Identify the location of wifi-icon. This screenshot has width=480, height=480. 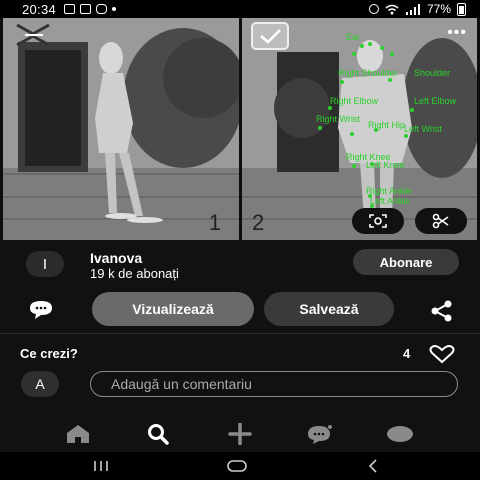
(392, 9).